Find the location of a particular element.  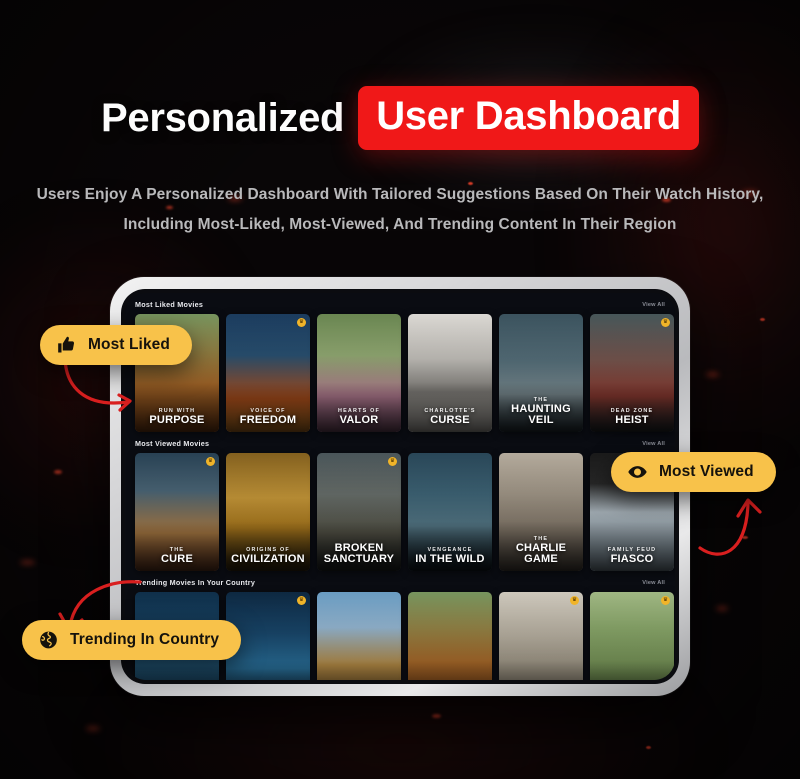

movie-card: RUN WITHPURPOSE is located at coordinates (450, 636).